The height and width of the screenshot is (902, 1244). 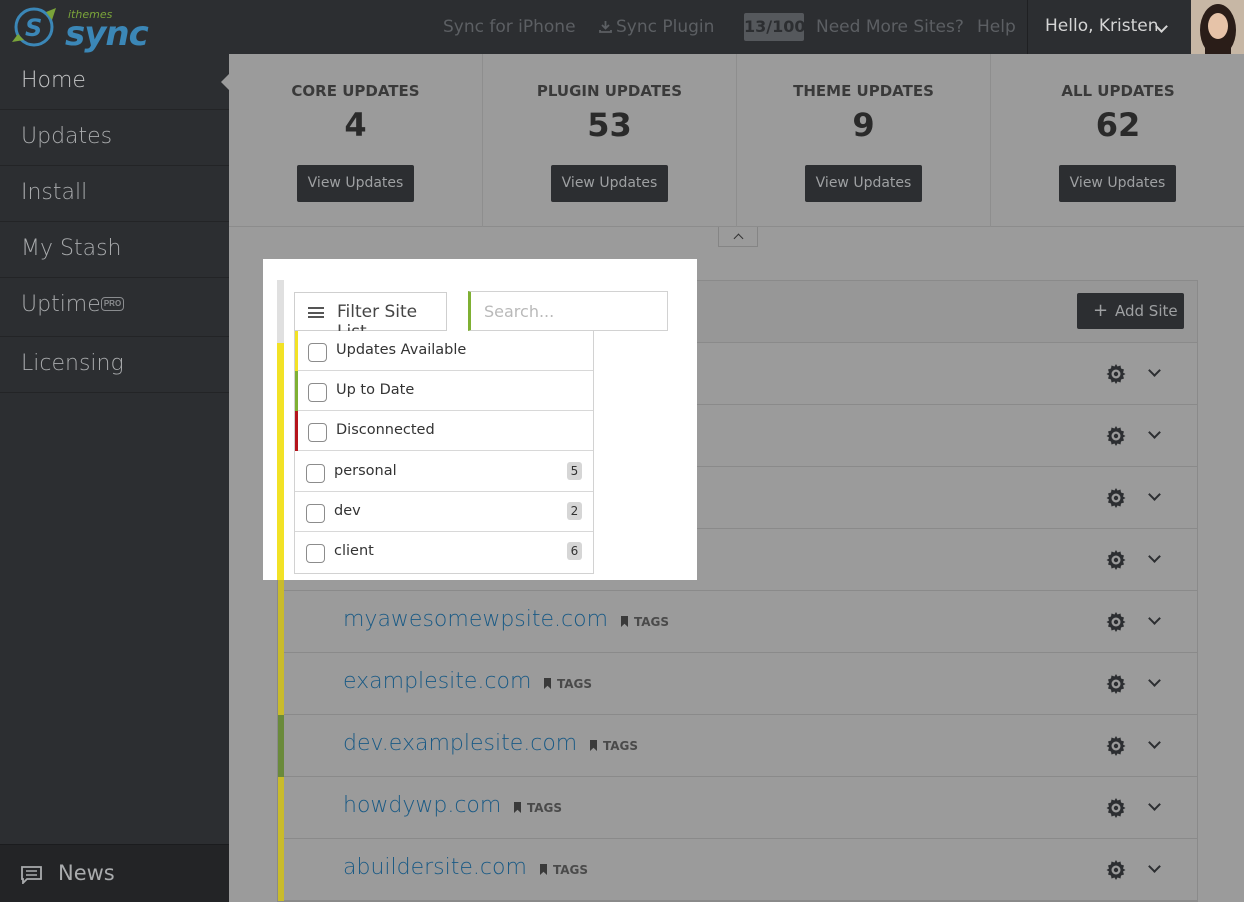 I want to click on sidebar-item-news: News, so click(x=114, y=873).